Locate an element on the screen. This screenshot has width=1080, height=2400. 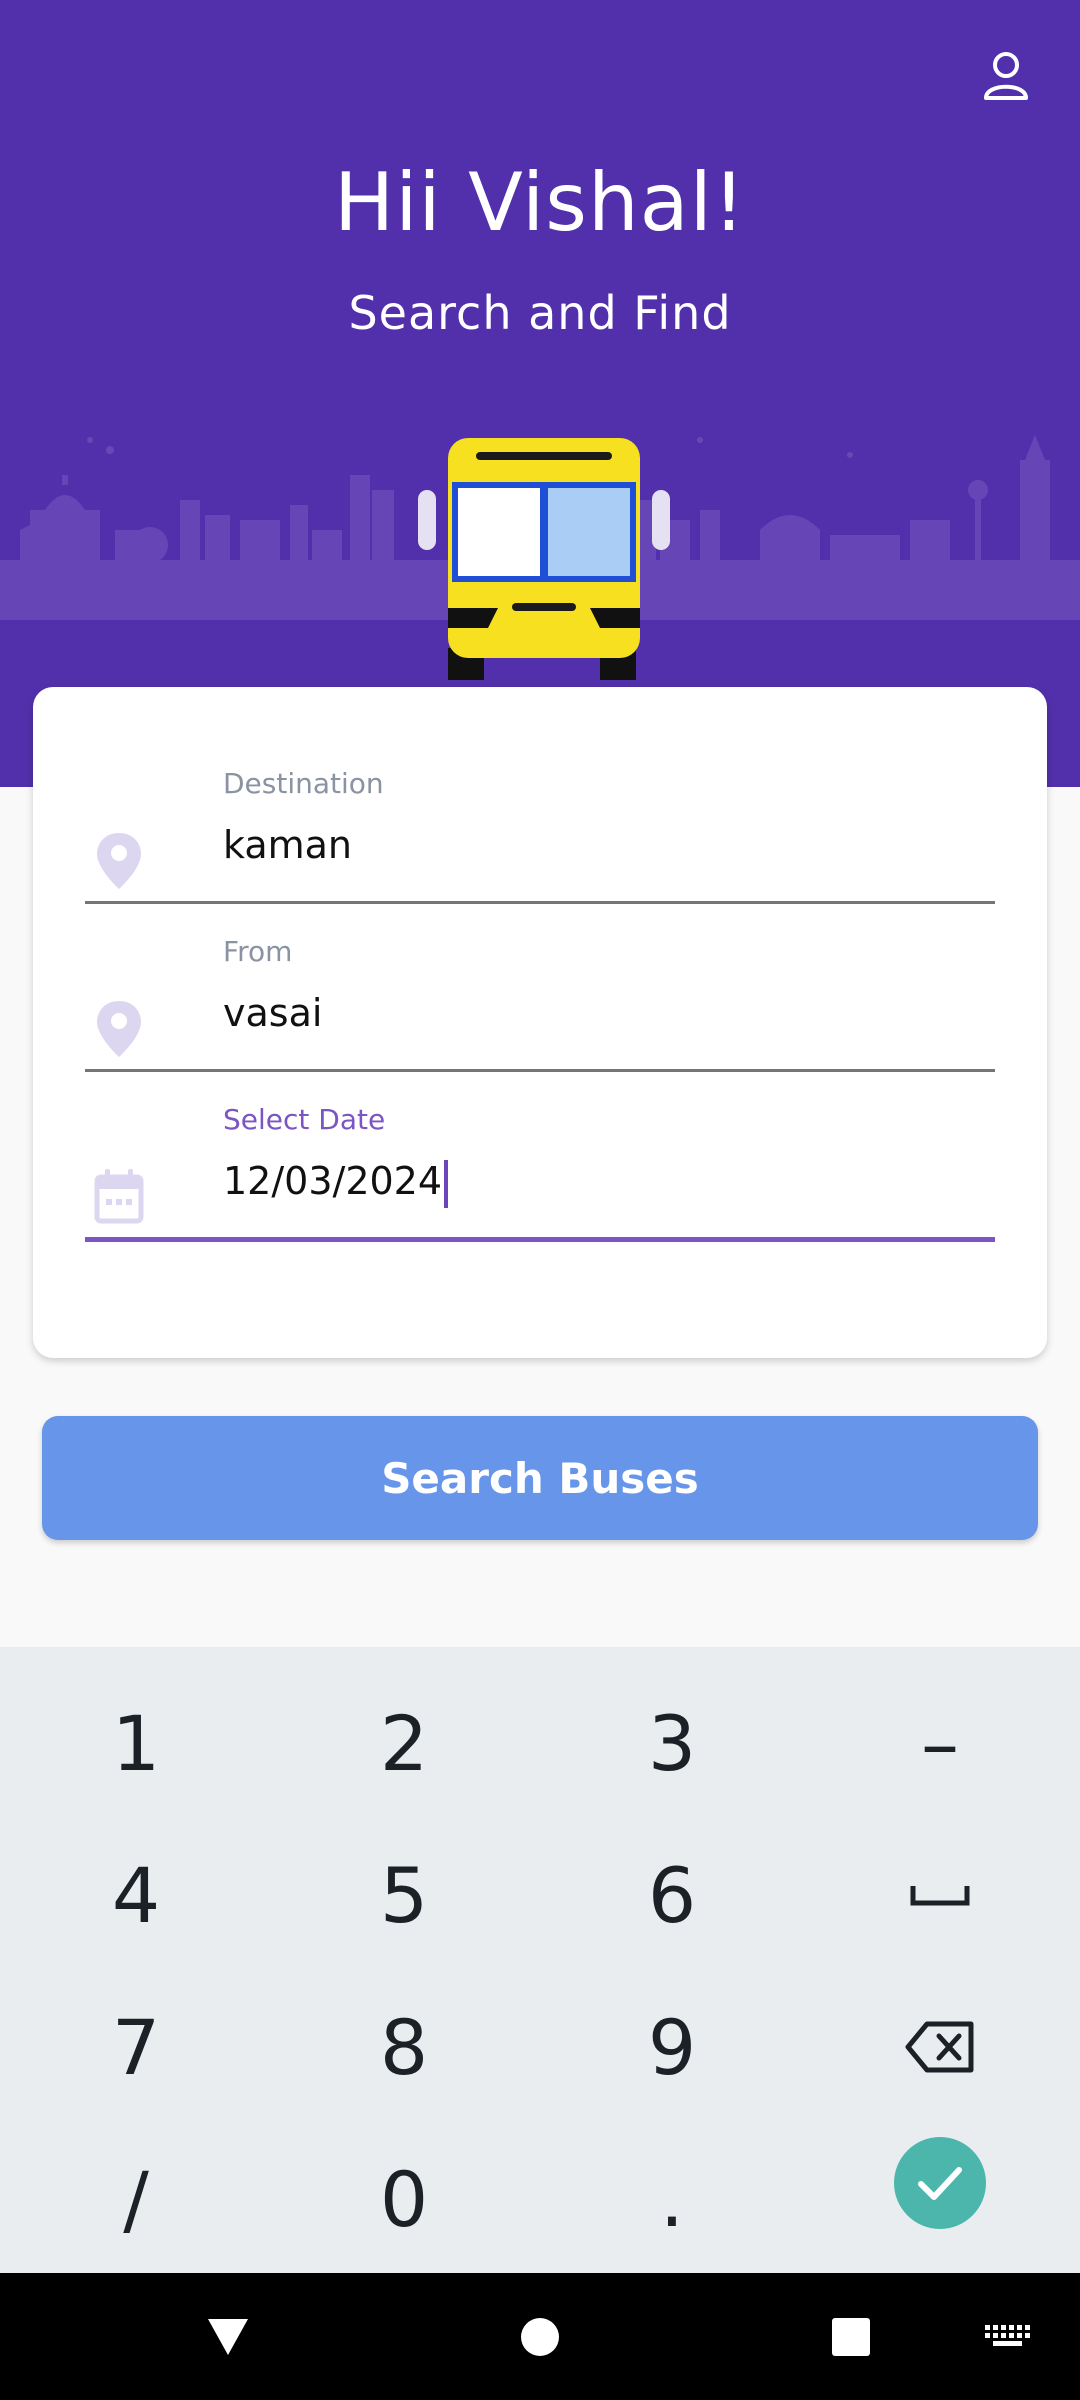
recents-square-icon is located at coordinates (851, 2336).